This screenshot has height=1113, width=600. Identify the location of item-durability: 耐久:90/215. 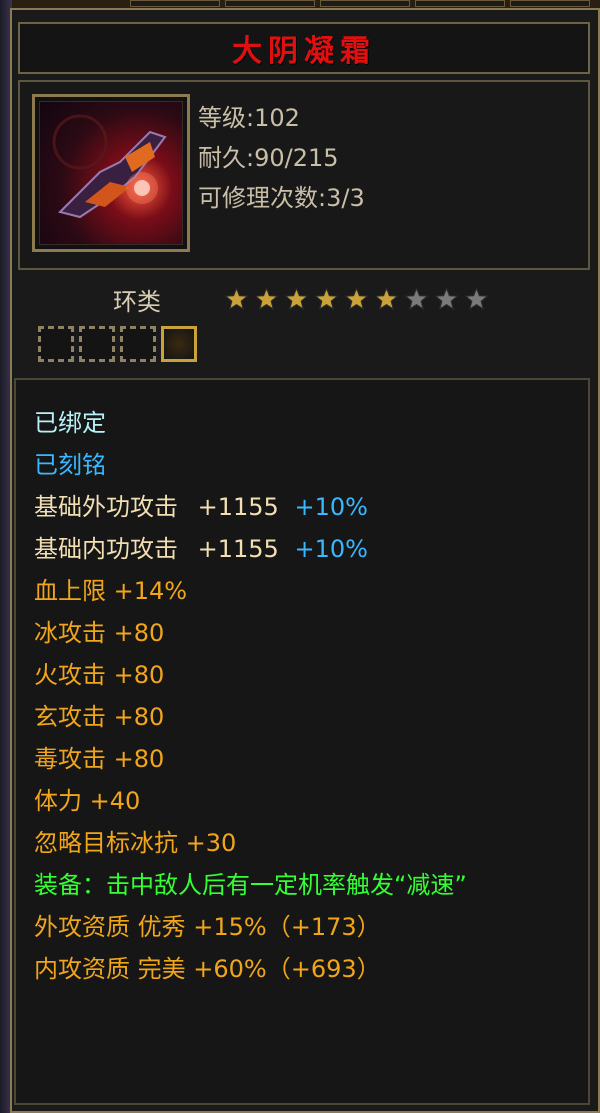
(268, 158).